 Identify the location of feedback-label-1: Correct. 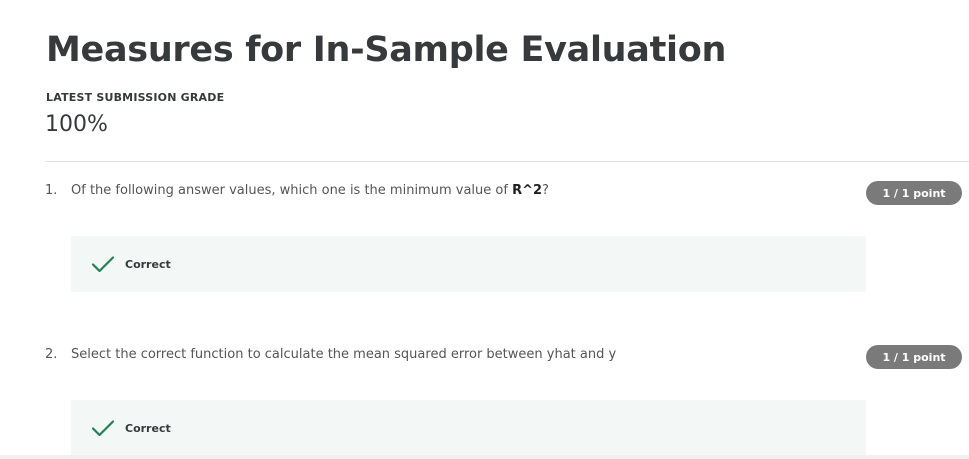
(148, 264).